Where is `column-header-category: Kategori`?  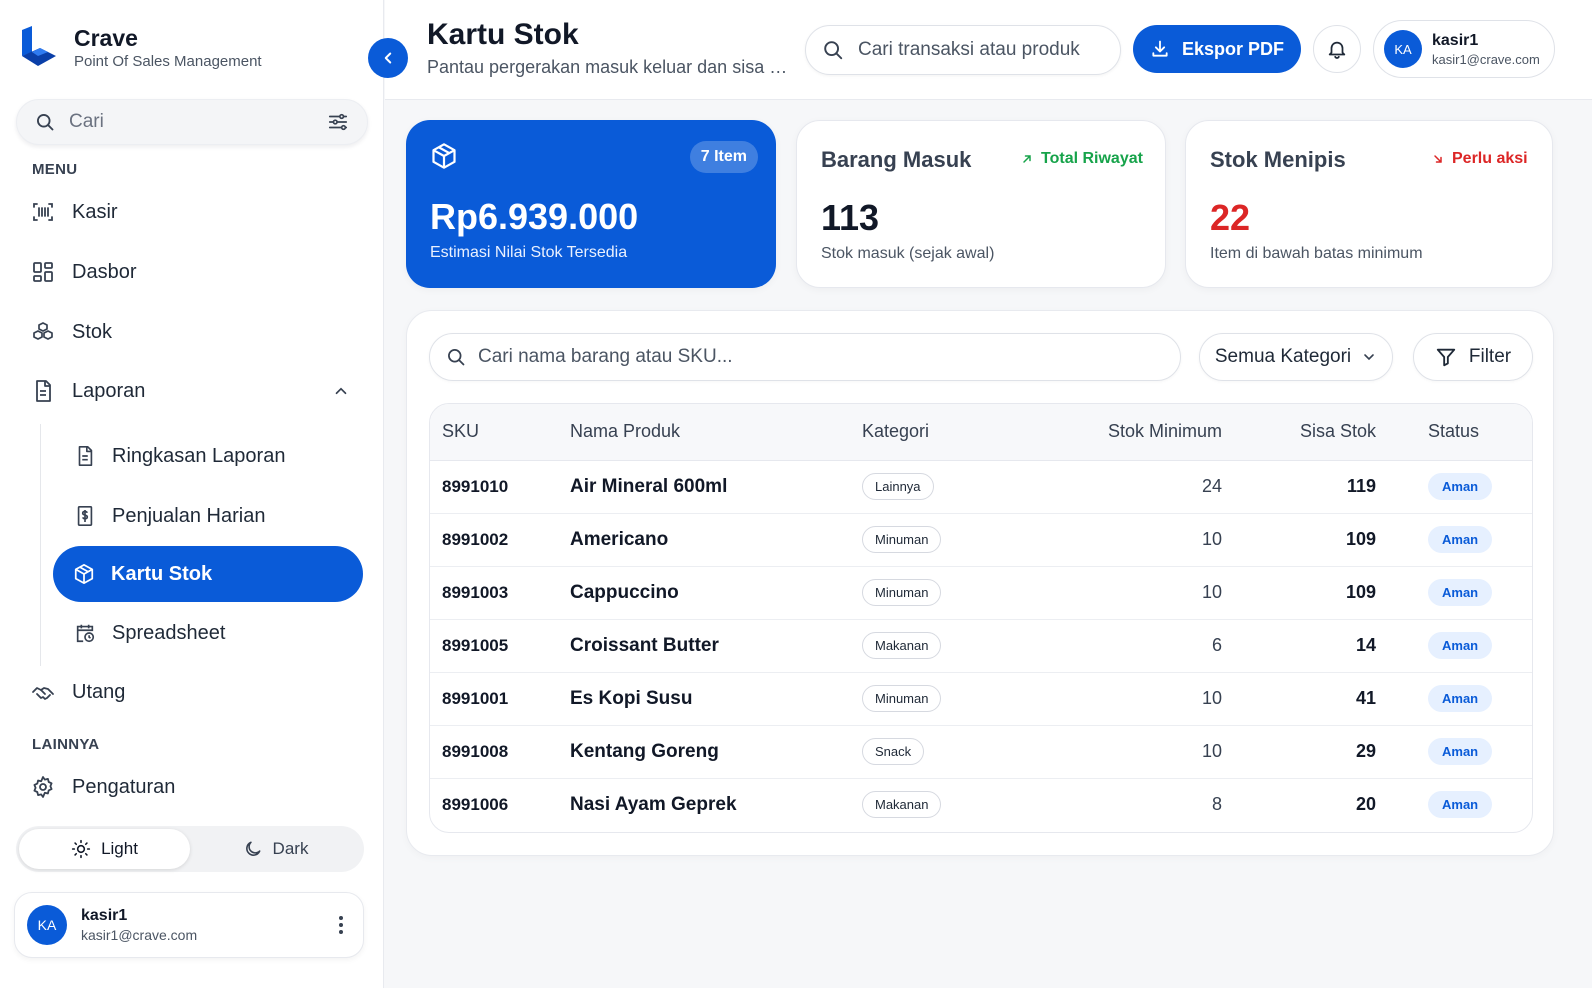
column-header-category: Kategori is located at coordinates (962, 432).